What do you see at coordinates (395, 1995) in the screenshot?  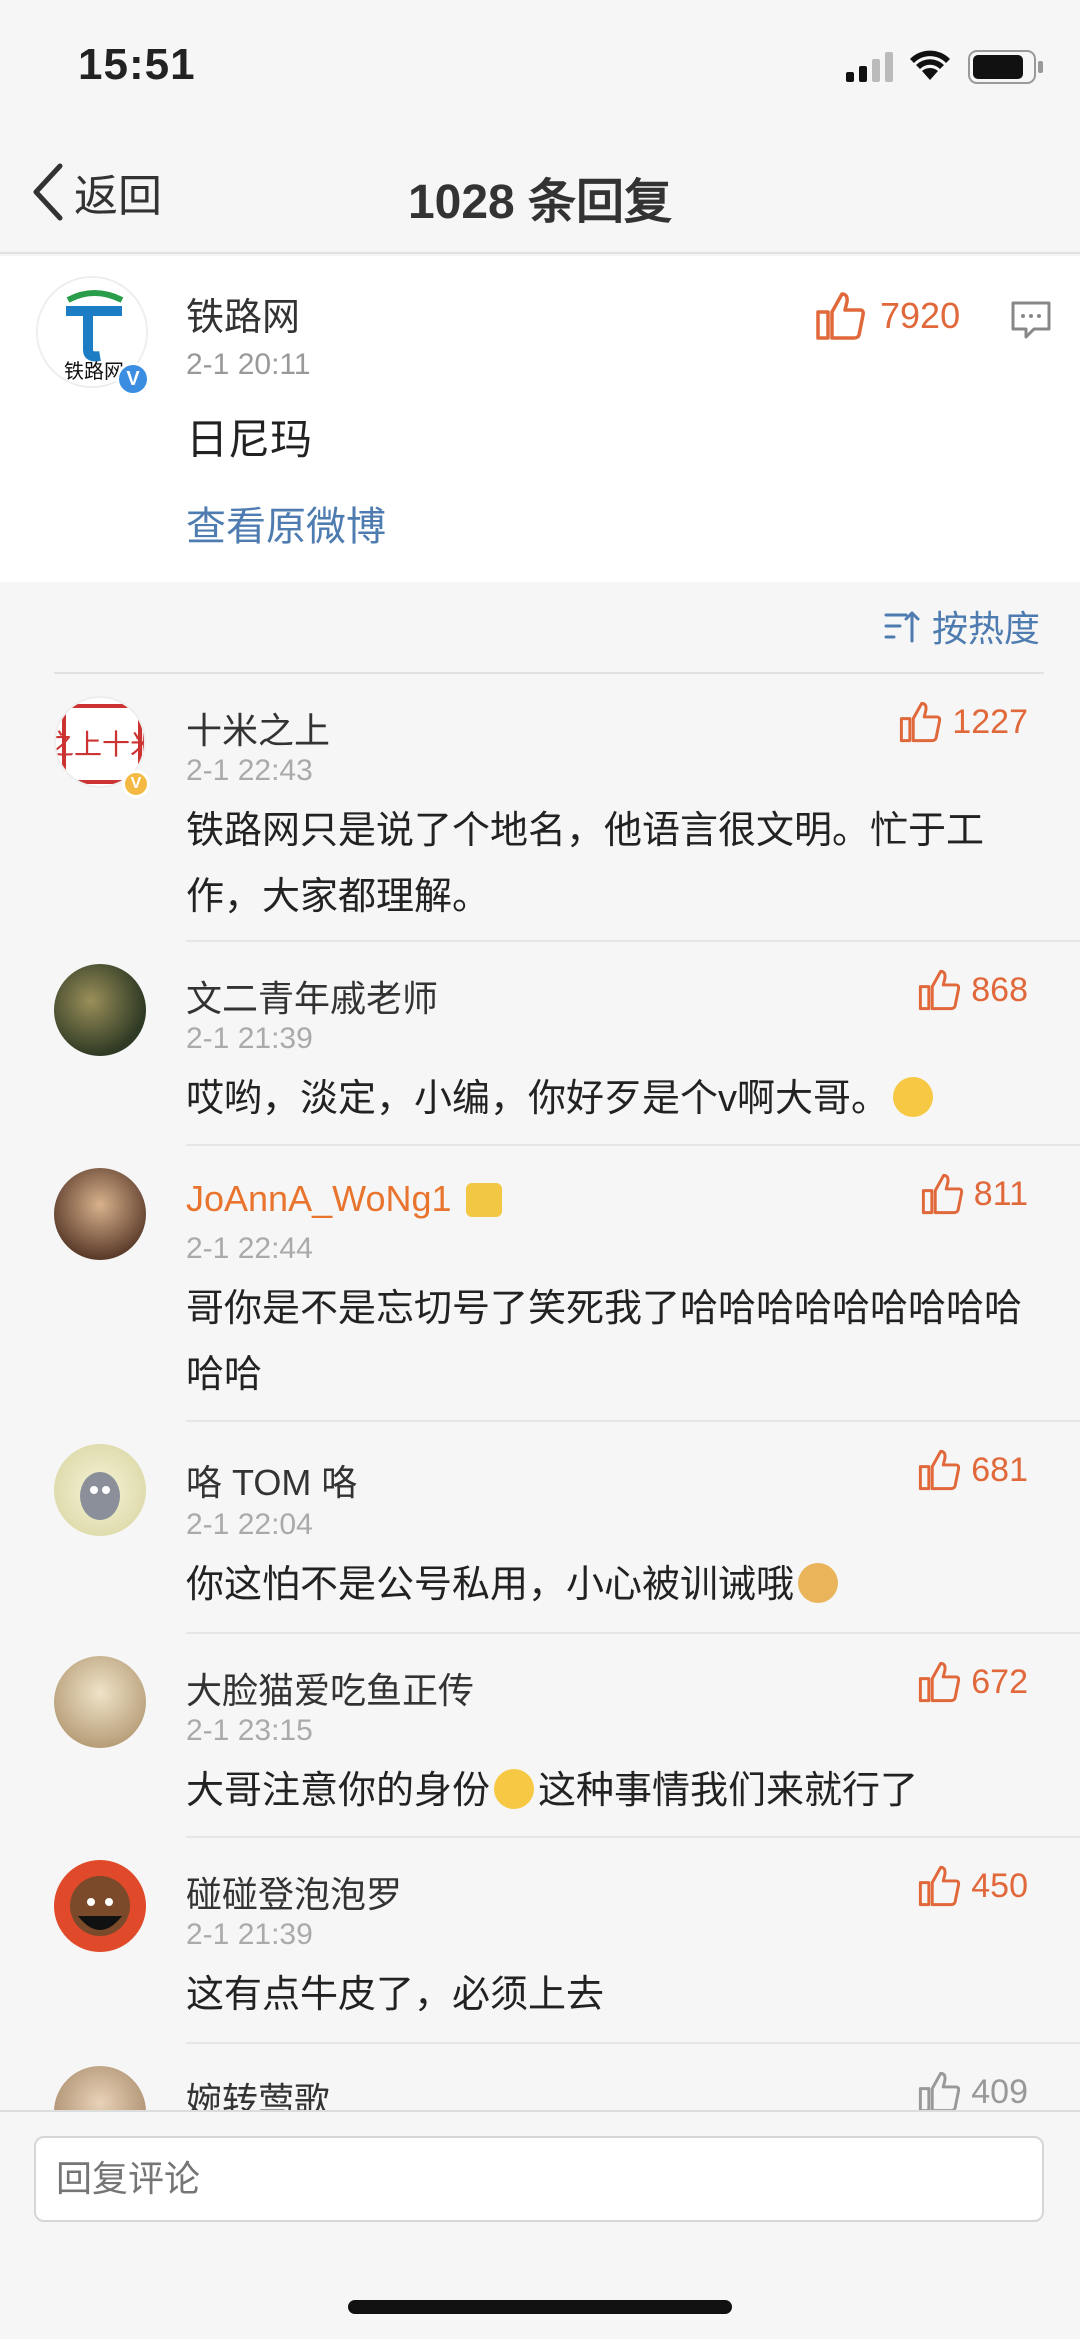 I see `comment-text: 这有点牛皮了，必须上去` at bounding box center [395, 1995].